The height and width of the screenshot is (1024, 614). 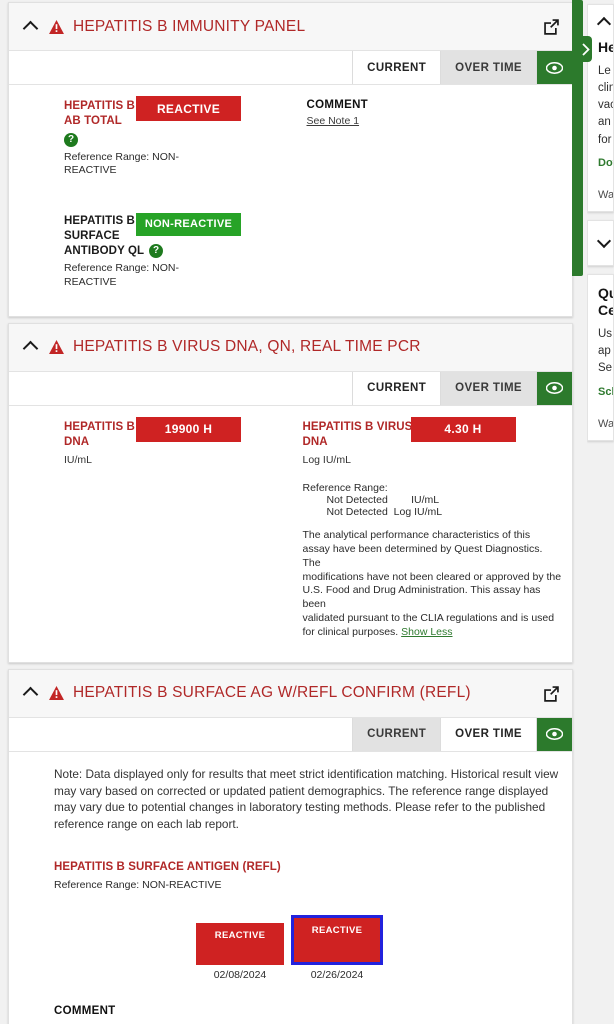 I want to click on spacer-cell, so click(x=427, y=252).